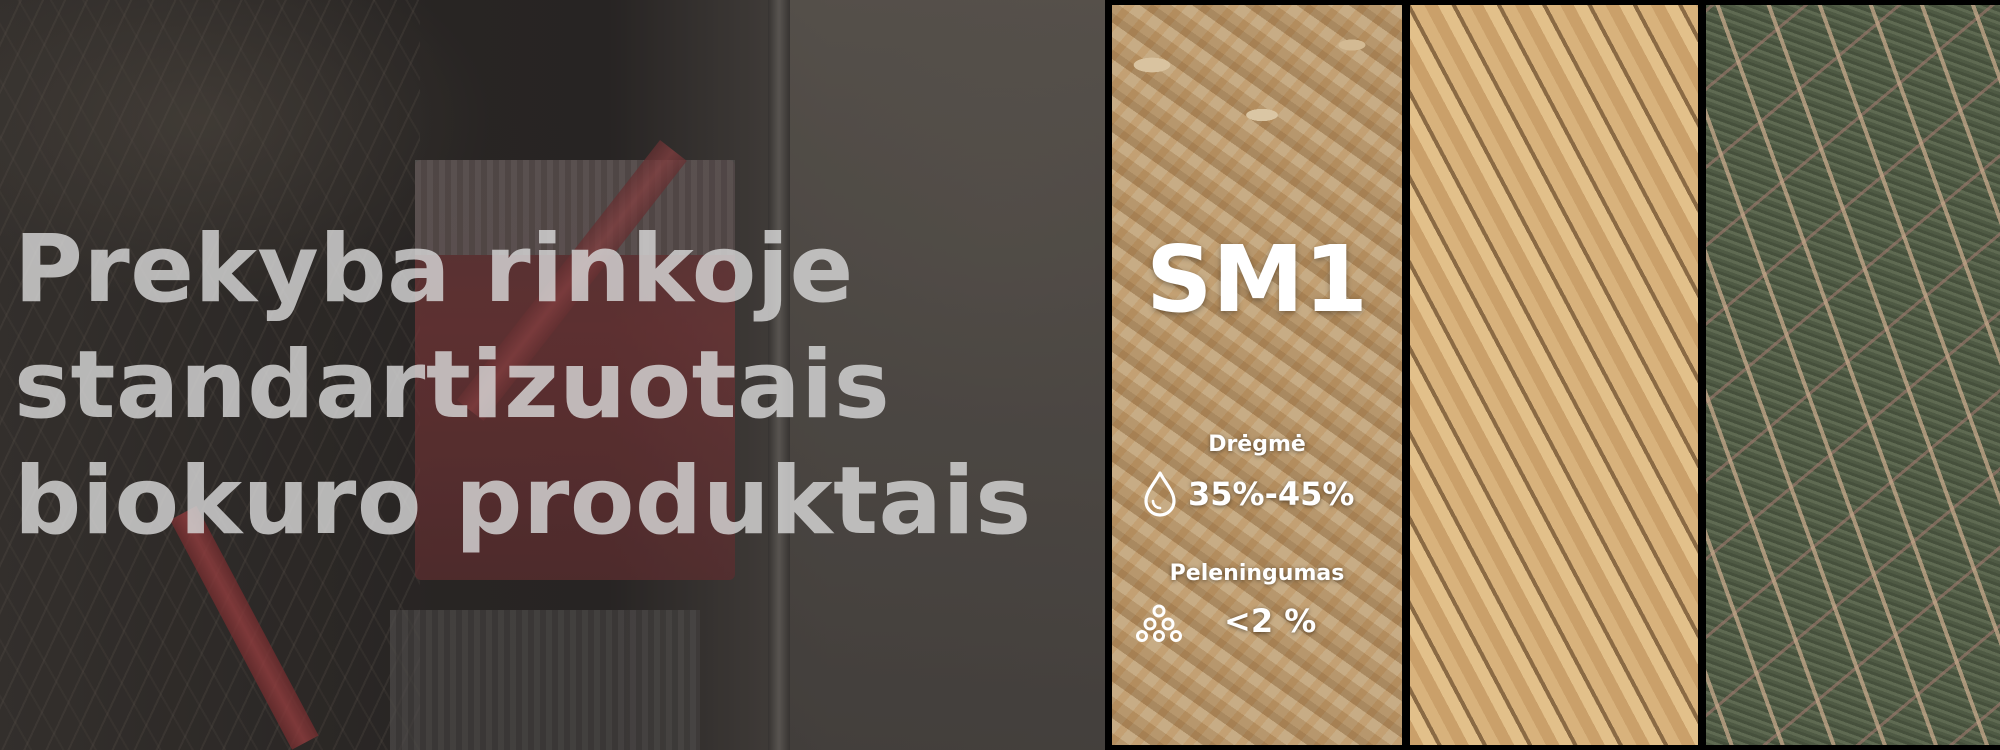  Describe the element at coordinates (434, 269) in the screenshot. I see `hero-headline-line-1: Prekyba rinkoje` at that location.